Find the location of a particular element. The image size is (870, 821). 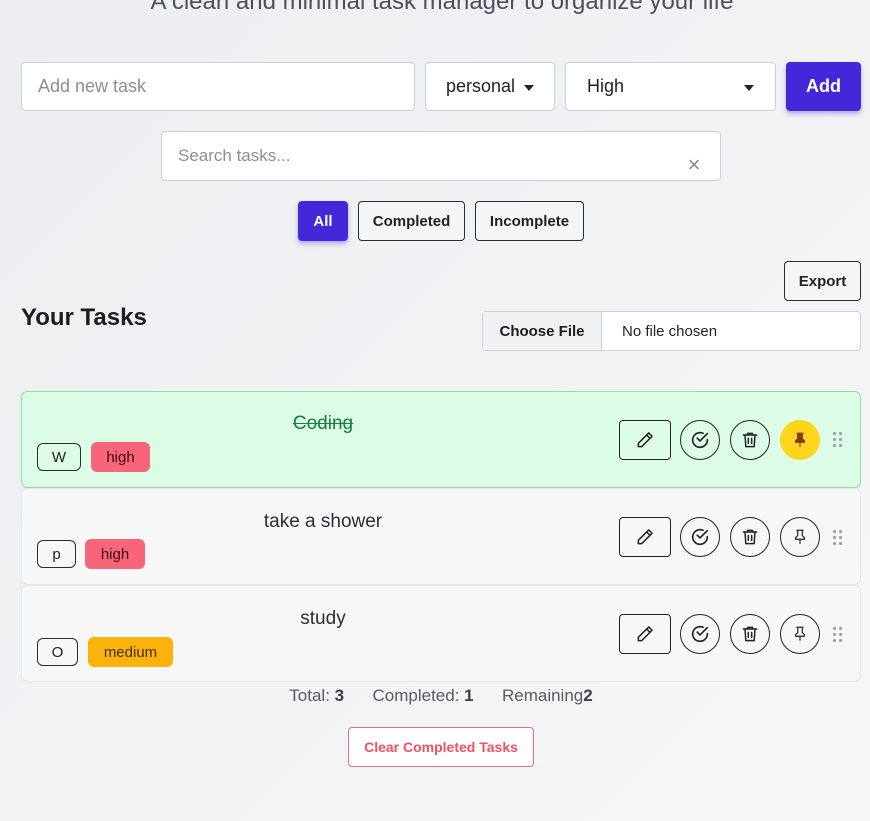

section-title: Your Tasks is located at coordinates (84, 317).